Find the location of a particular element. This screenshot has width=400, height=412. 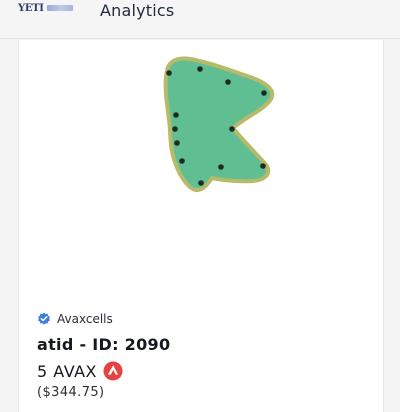

price-usd: ($344.75) is located at coordinates (71, 392).